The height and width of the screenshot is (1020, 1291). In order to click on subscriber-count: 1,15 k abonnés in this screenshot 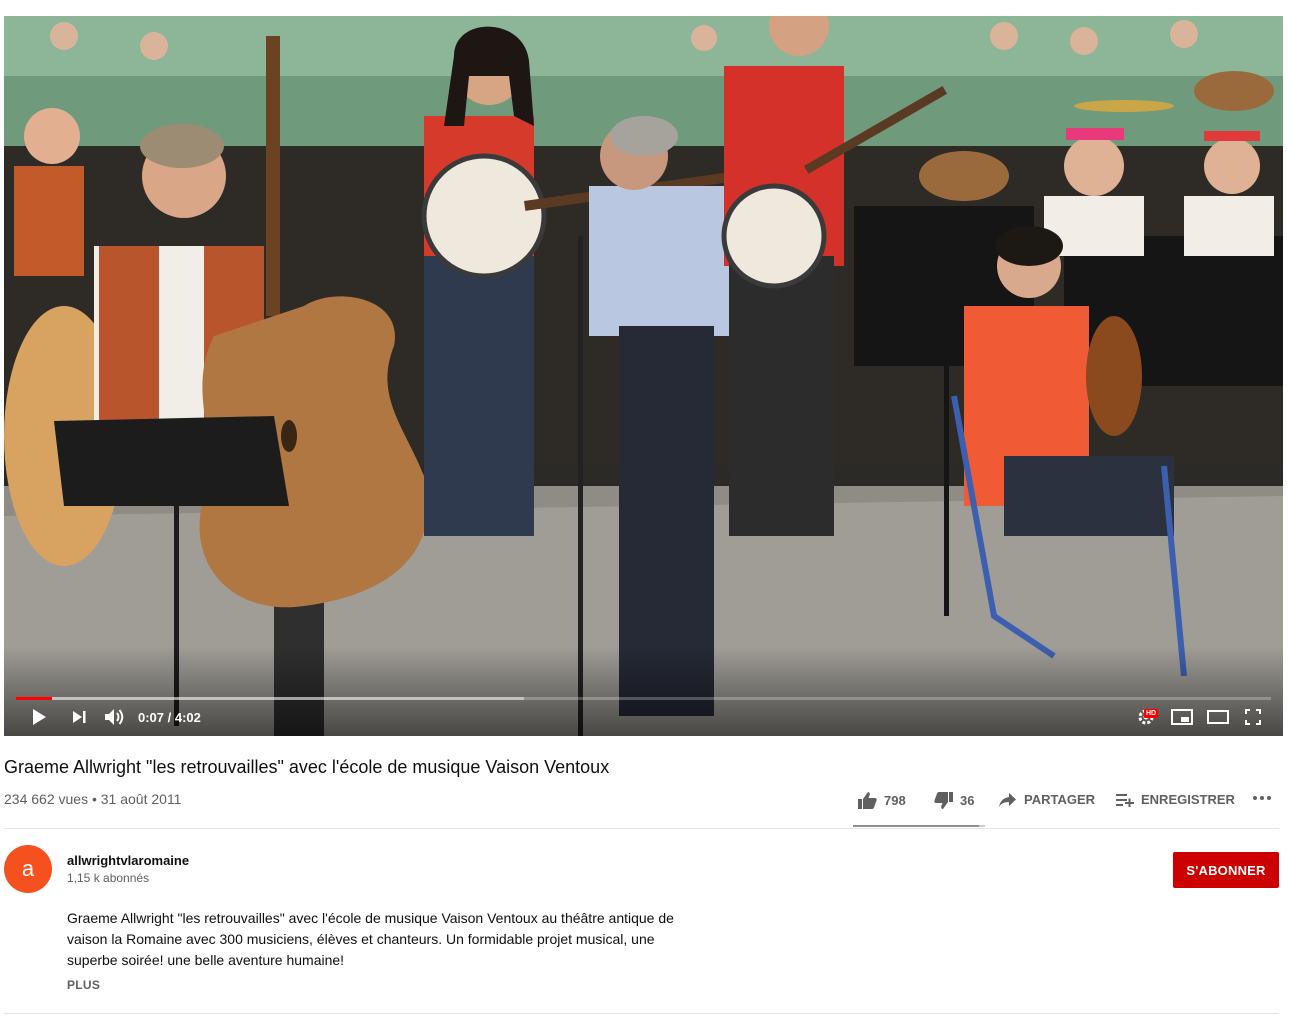, I will do `click(108, 878)`.